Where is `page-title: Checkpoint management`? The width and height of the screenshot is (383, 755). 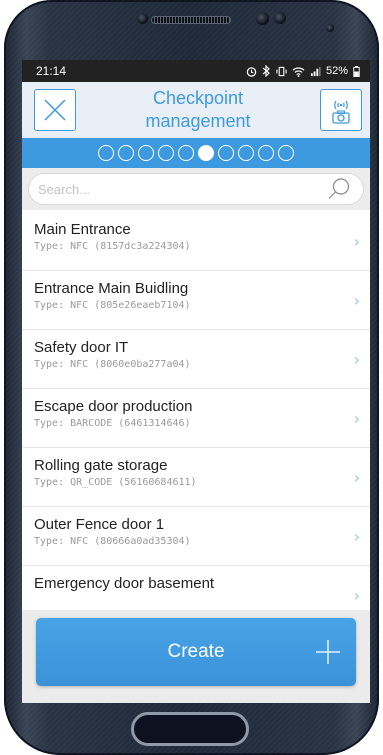
page-title: Checkpoint management is located at coordinates (197, 110).